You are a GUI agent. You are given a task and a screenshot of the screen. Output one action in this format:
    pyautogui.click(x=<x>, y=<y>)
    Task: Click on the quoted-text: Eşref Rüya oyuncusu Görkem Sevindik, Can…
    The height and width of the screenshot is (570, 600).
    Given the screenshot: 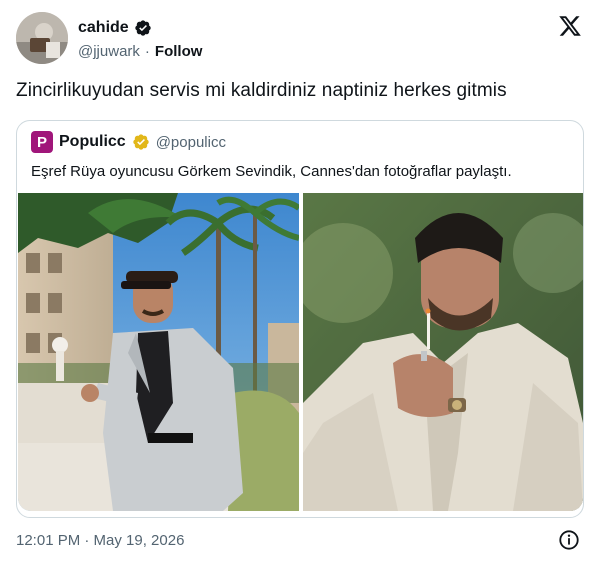 What is the action you would take?
    pyautogui.click(x=271, y=171)
    